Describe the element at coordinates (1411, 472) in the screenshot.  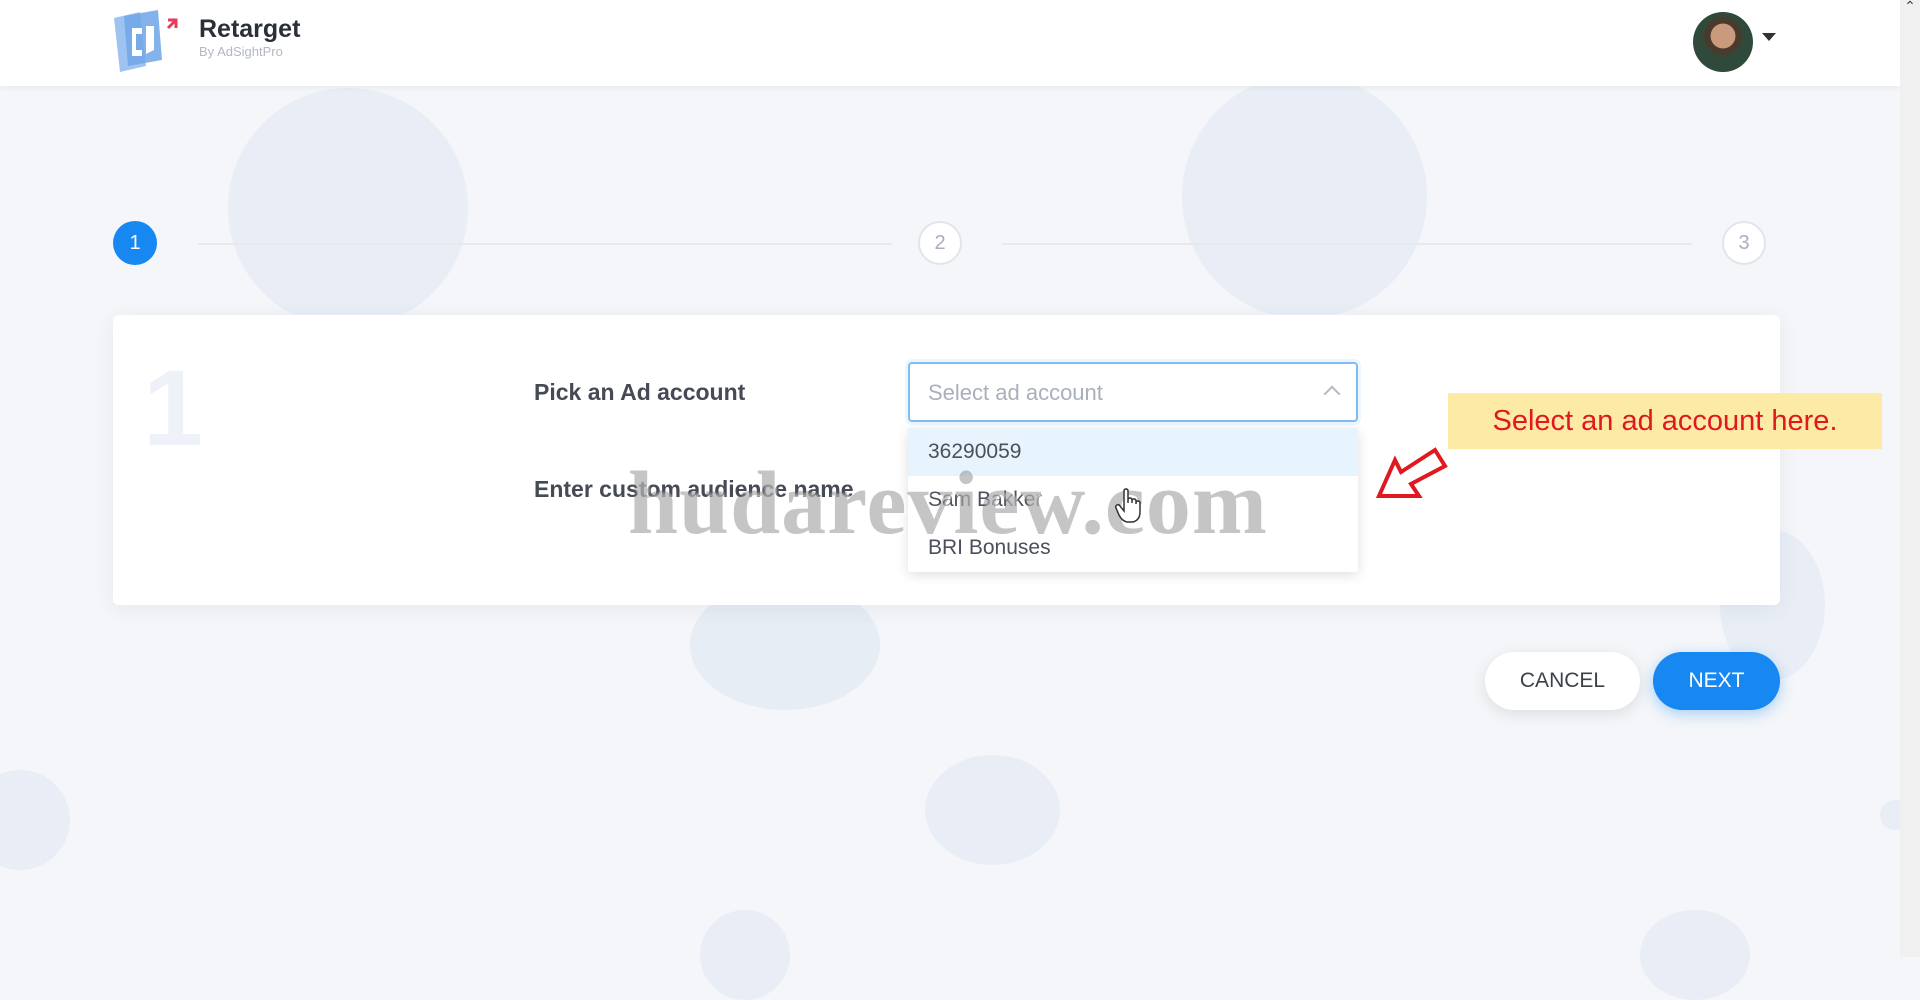
I see `annotation-arrow-icon` at that location.